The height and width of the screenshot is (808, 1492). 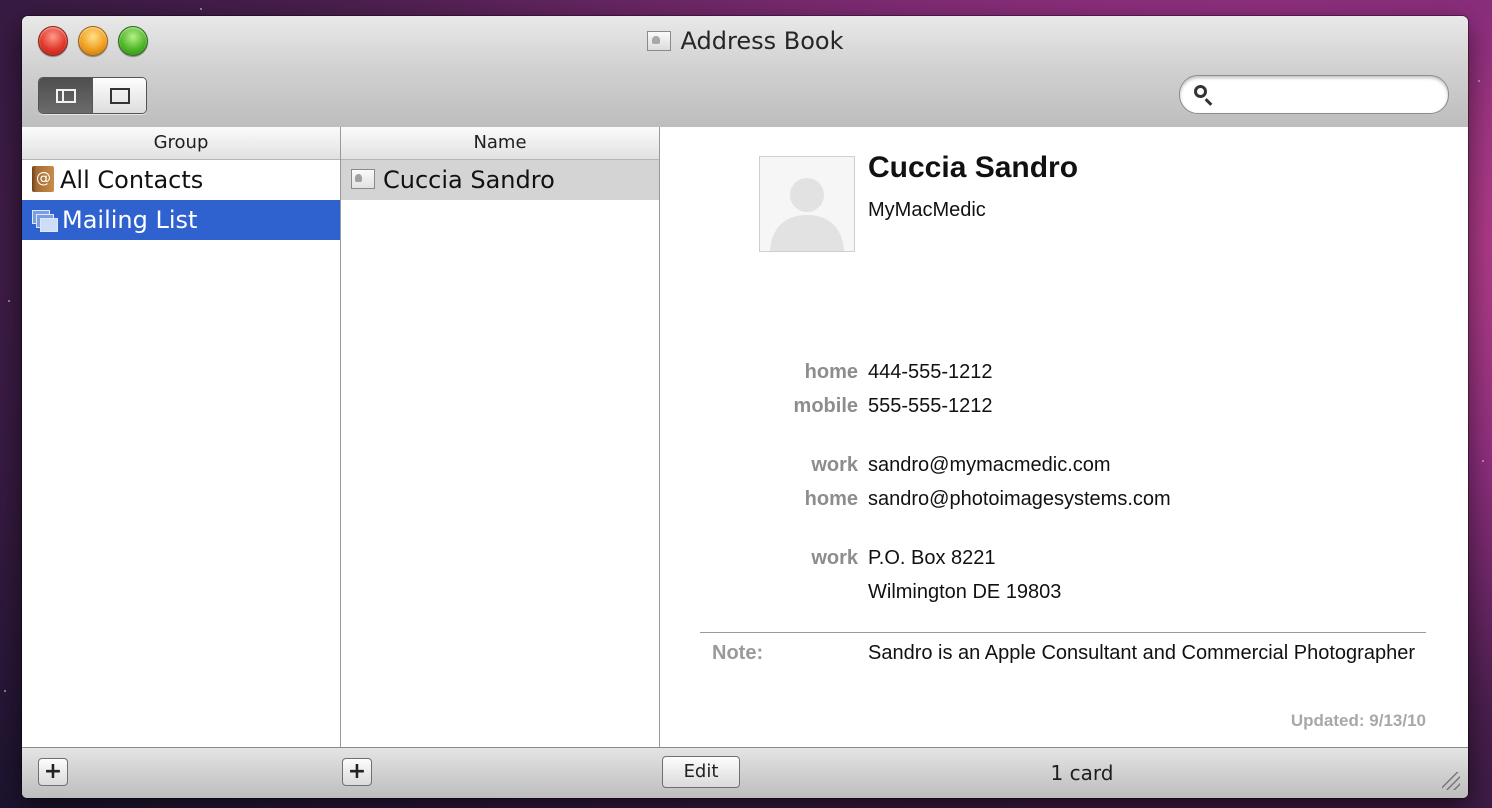 What do you see at coordinates (1358, 720) in the screenshot?
I see `updated-date: Updated: 9/13/10` at bounding box center [1358, 720].